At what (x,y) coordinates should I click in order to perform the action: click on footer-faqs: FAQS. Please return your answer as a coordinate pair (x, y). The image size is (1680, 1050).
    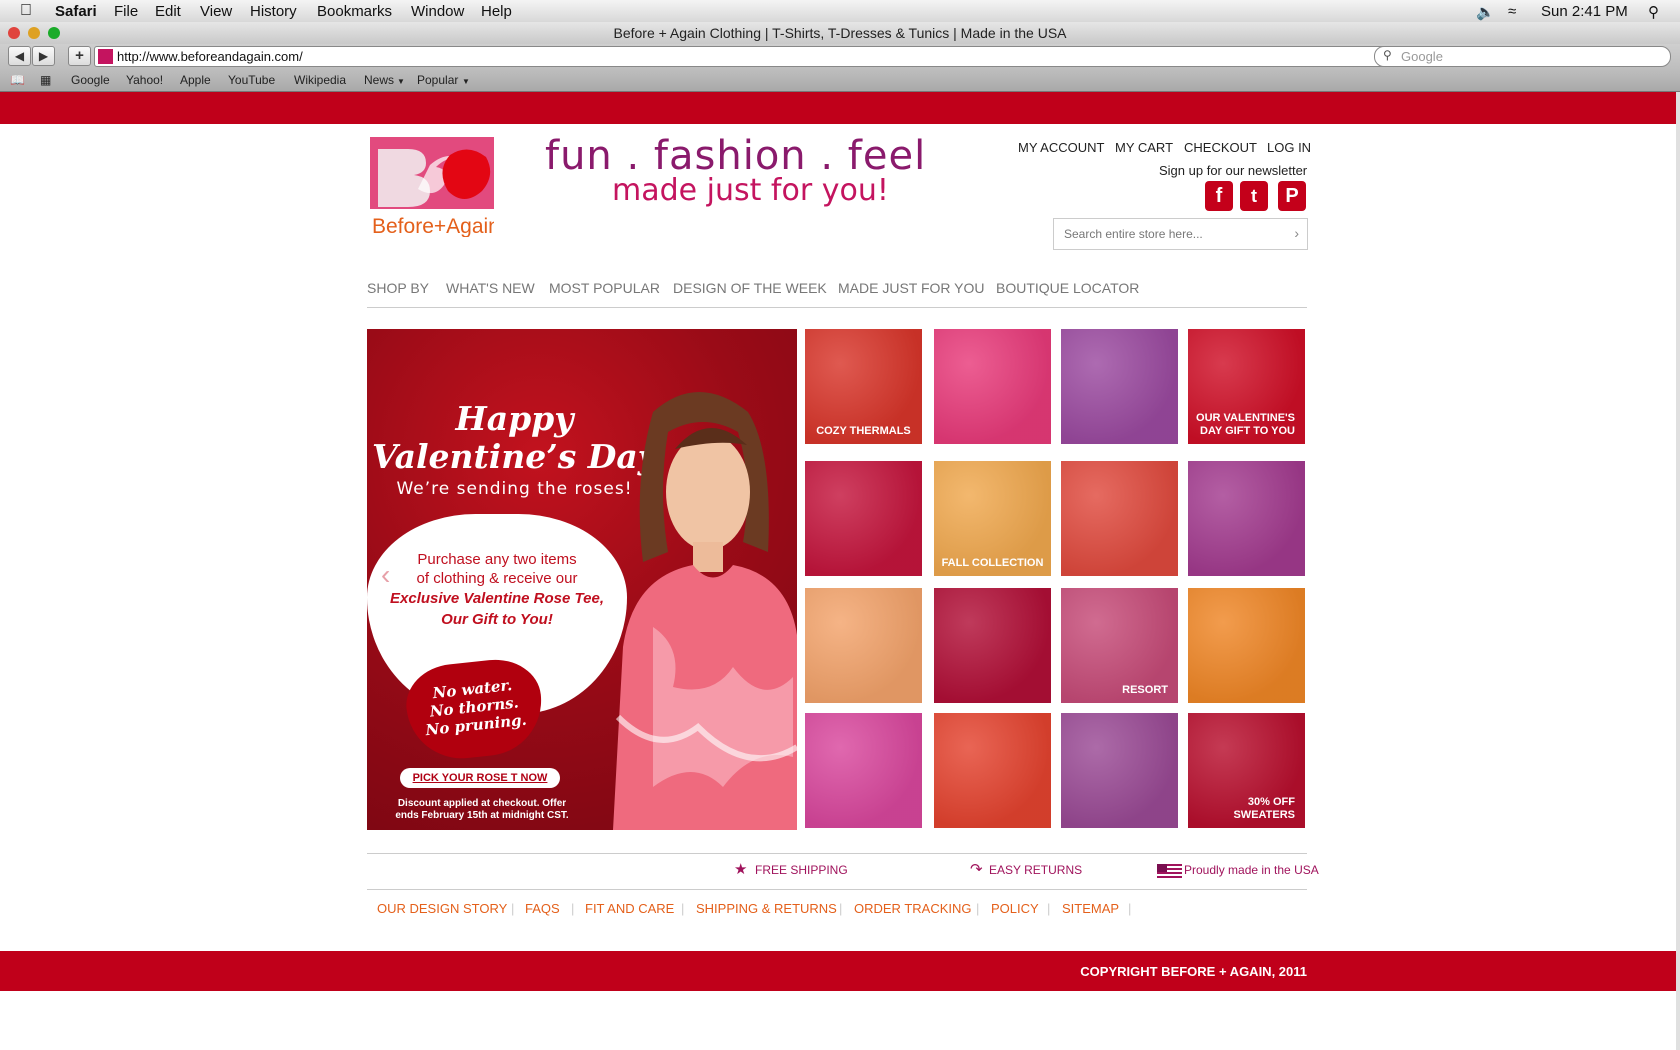
    Looking at the image, I should click on (542, 908).